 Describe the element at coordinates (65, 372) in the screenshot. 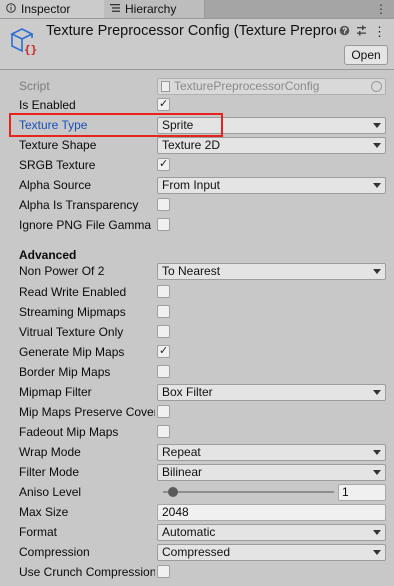

I see `border-mip-maps-label: Border Mip Maps` at that location.